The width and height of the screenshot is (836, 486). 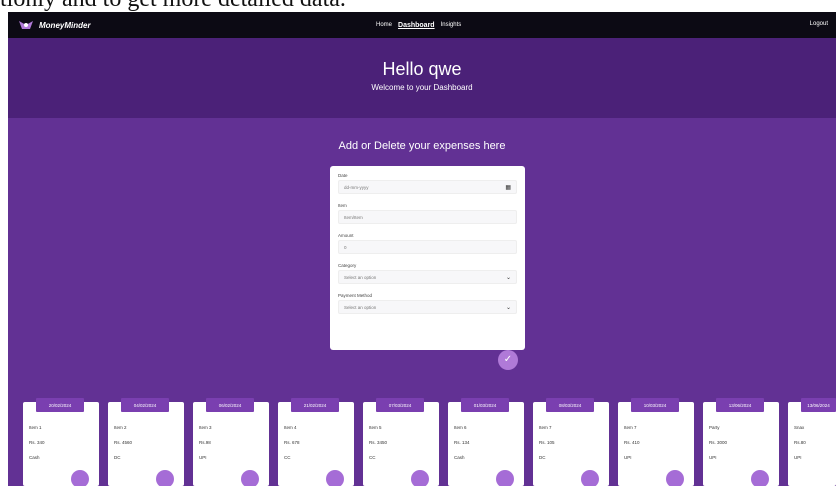 I want to click on expense-amount: Rs. 105, so click(x=547, y=442).